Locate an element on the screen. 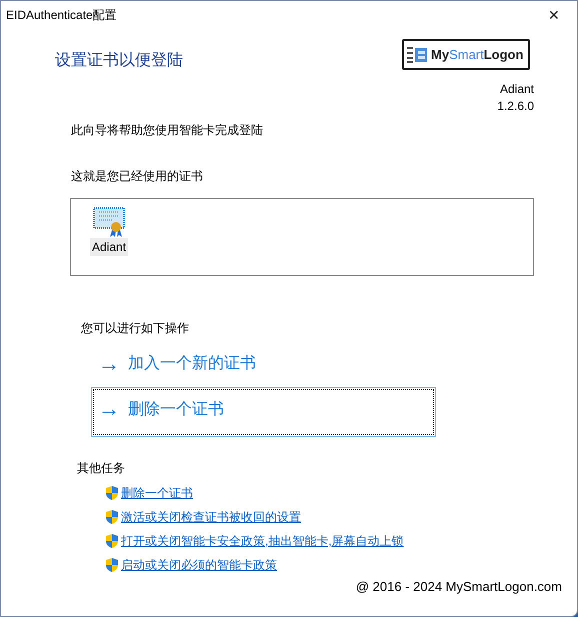 The height and width of the screenshot is (617, 578). window-title: EIDAuthenticate配置 is located at coordinates (61, 15).